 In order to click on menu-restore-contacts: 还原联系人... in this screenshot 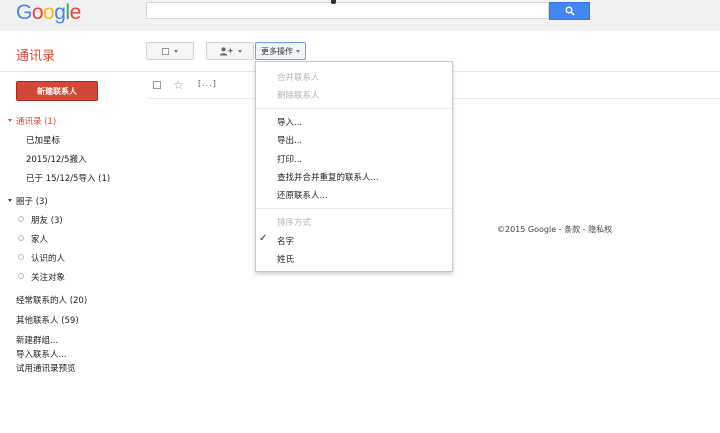, I will do `click(302, 195)`.